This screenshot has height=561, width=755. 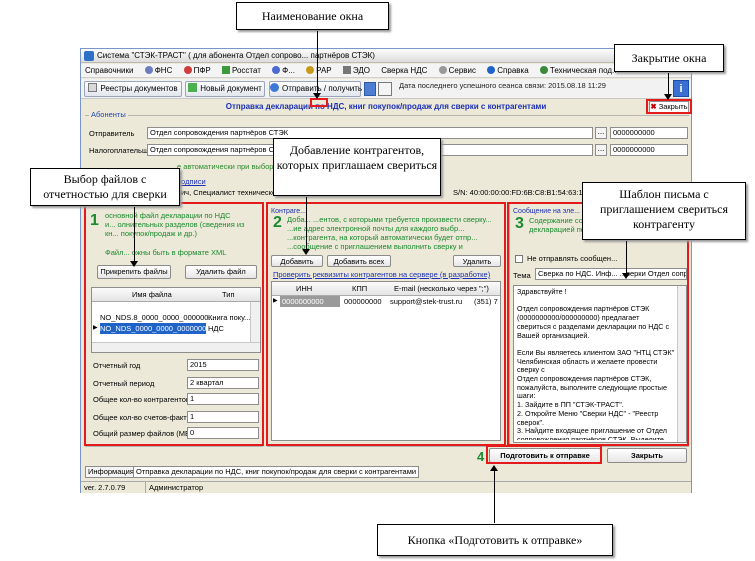 I want to click on tab-info: Информация, so click(x=111, y=472).